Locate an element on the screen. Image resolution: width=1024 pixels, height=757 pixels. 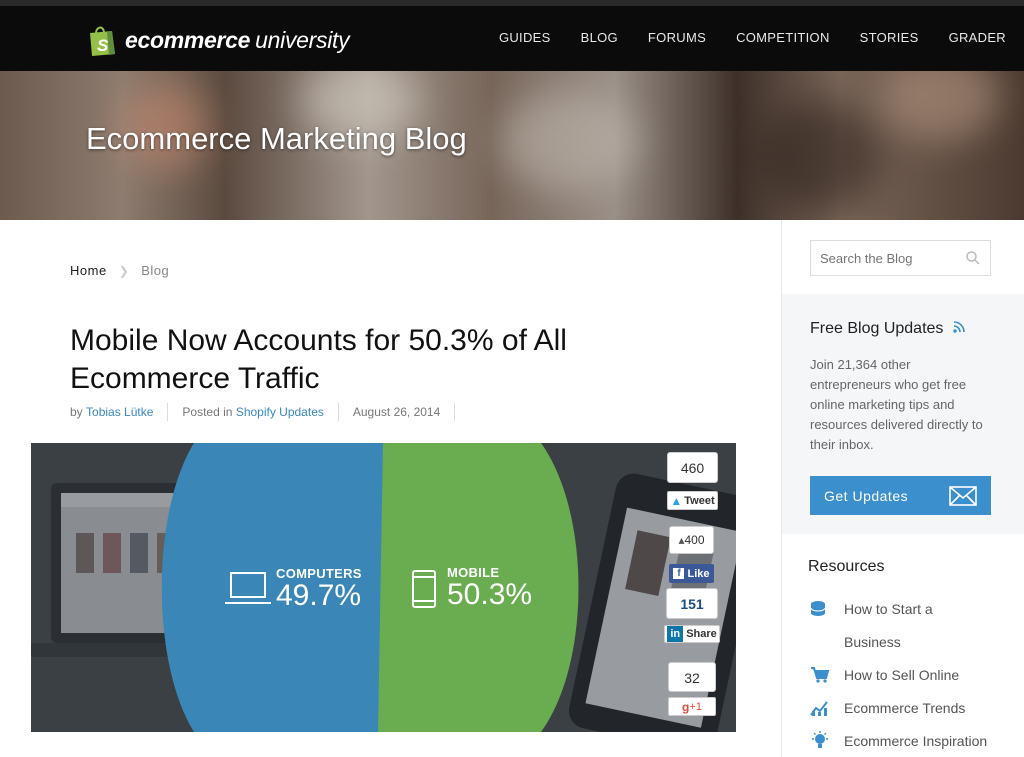
tweet-count: 460 is located at coordinates (692, 467).